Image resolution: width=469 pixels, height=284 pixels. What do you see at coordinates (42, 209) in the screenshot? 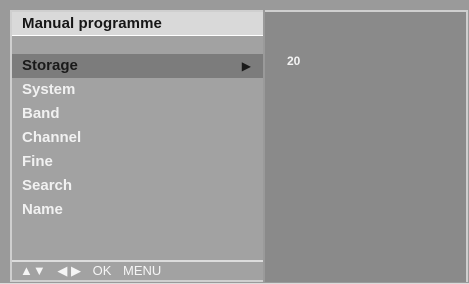
I see `menu-item-label: Name` at bounding box center [42, 209].